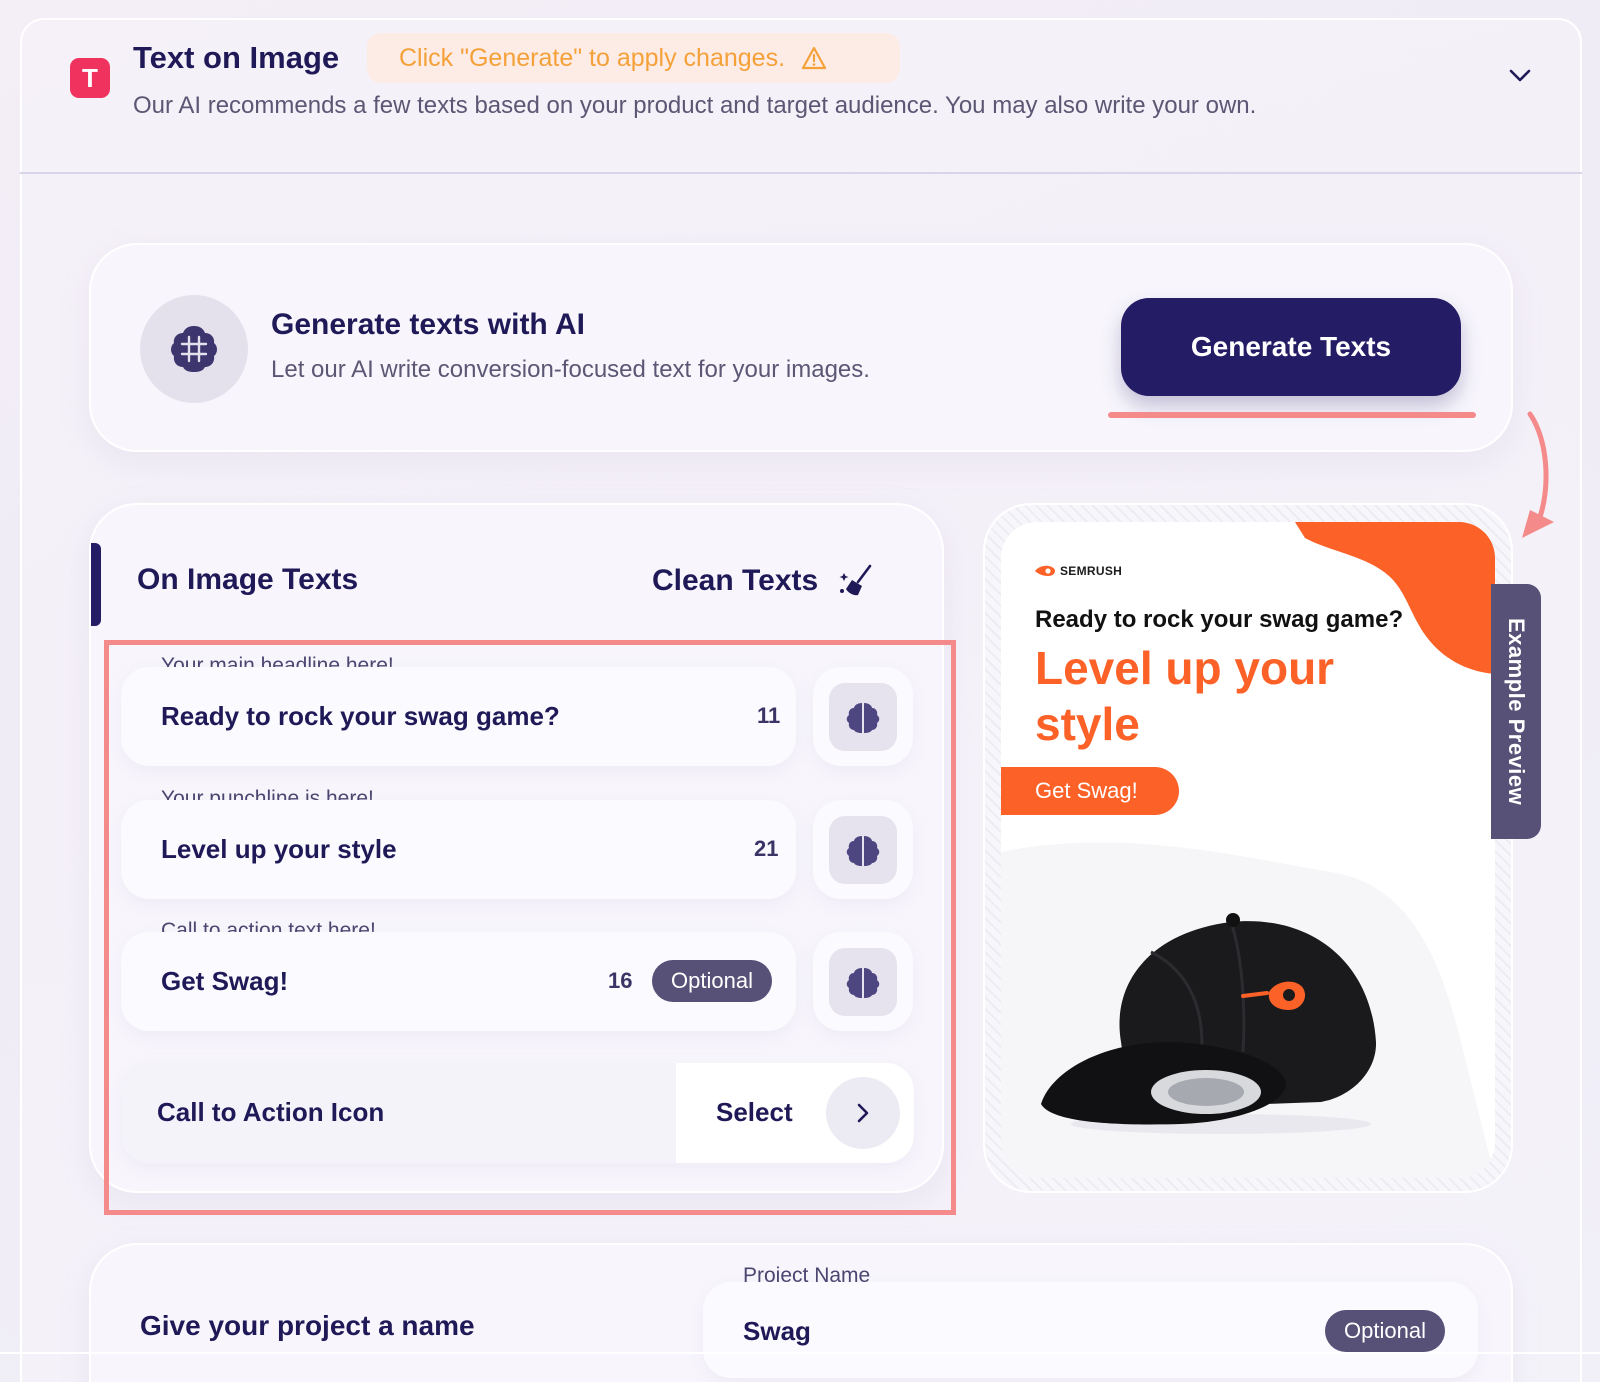  What do you see at coordinates (1090, 791) in the screenshot?
I see `preview-cta-button: Get Swag!` at bounding box center [1090, 791].